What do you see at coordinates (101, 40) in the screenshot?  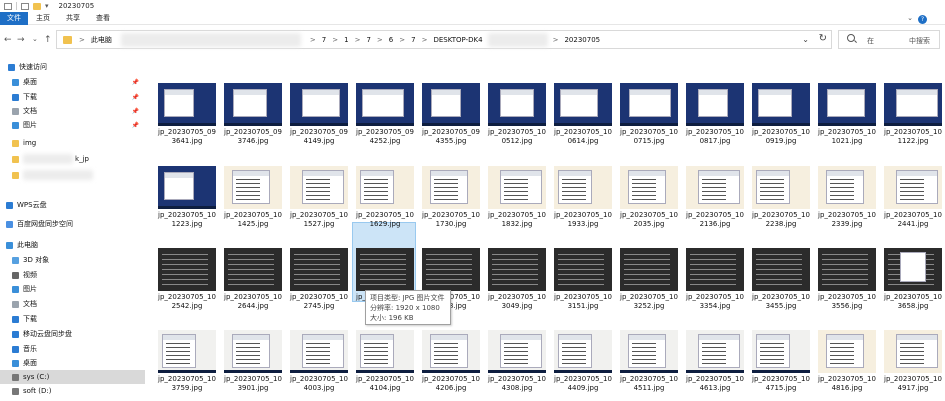 I see `breadcrumb-this-pc: 此电脑` at bounding box center [101, 40].